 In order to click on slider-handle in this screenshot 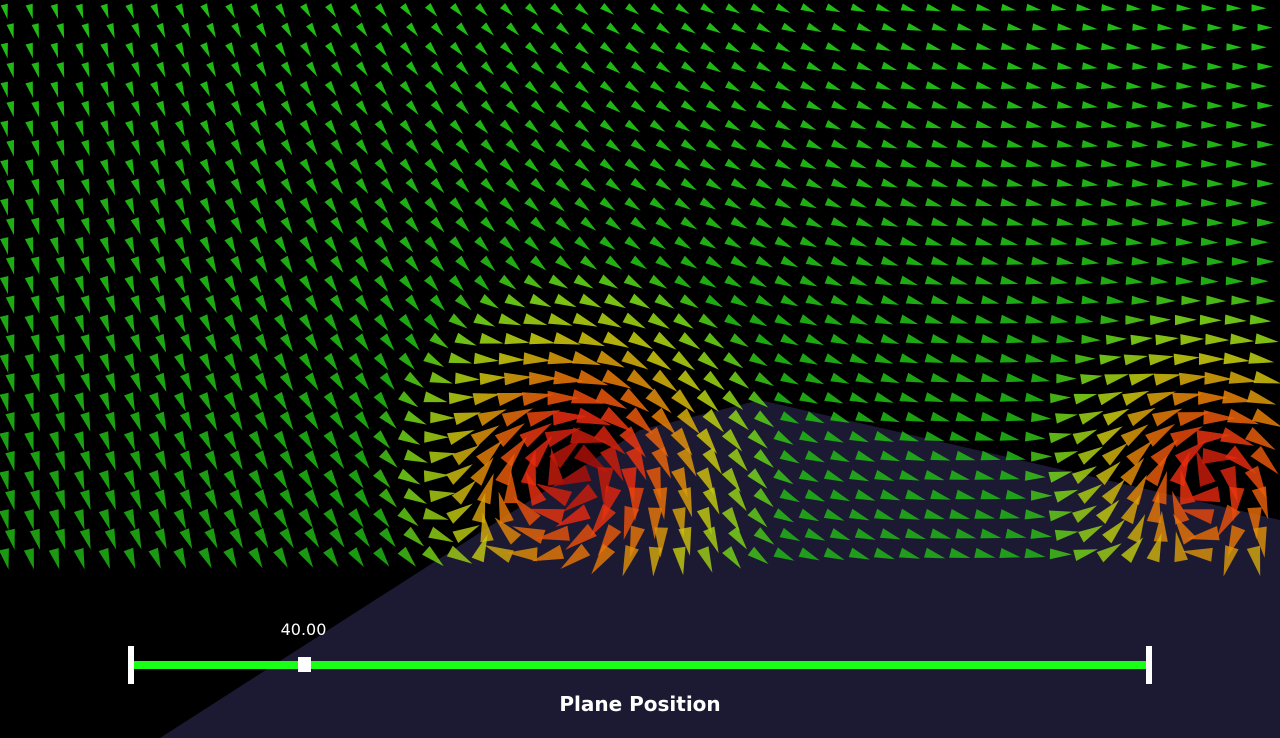, I will do `click(304, 664)`.